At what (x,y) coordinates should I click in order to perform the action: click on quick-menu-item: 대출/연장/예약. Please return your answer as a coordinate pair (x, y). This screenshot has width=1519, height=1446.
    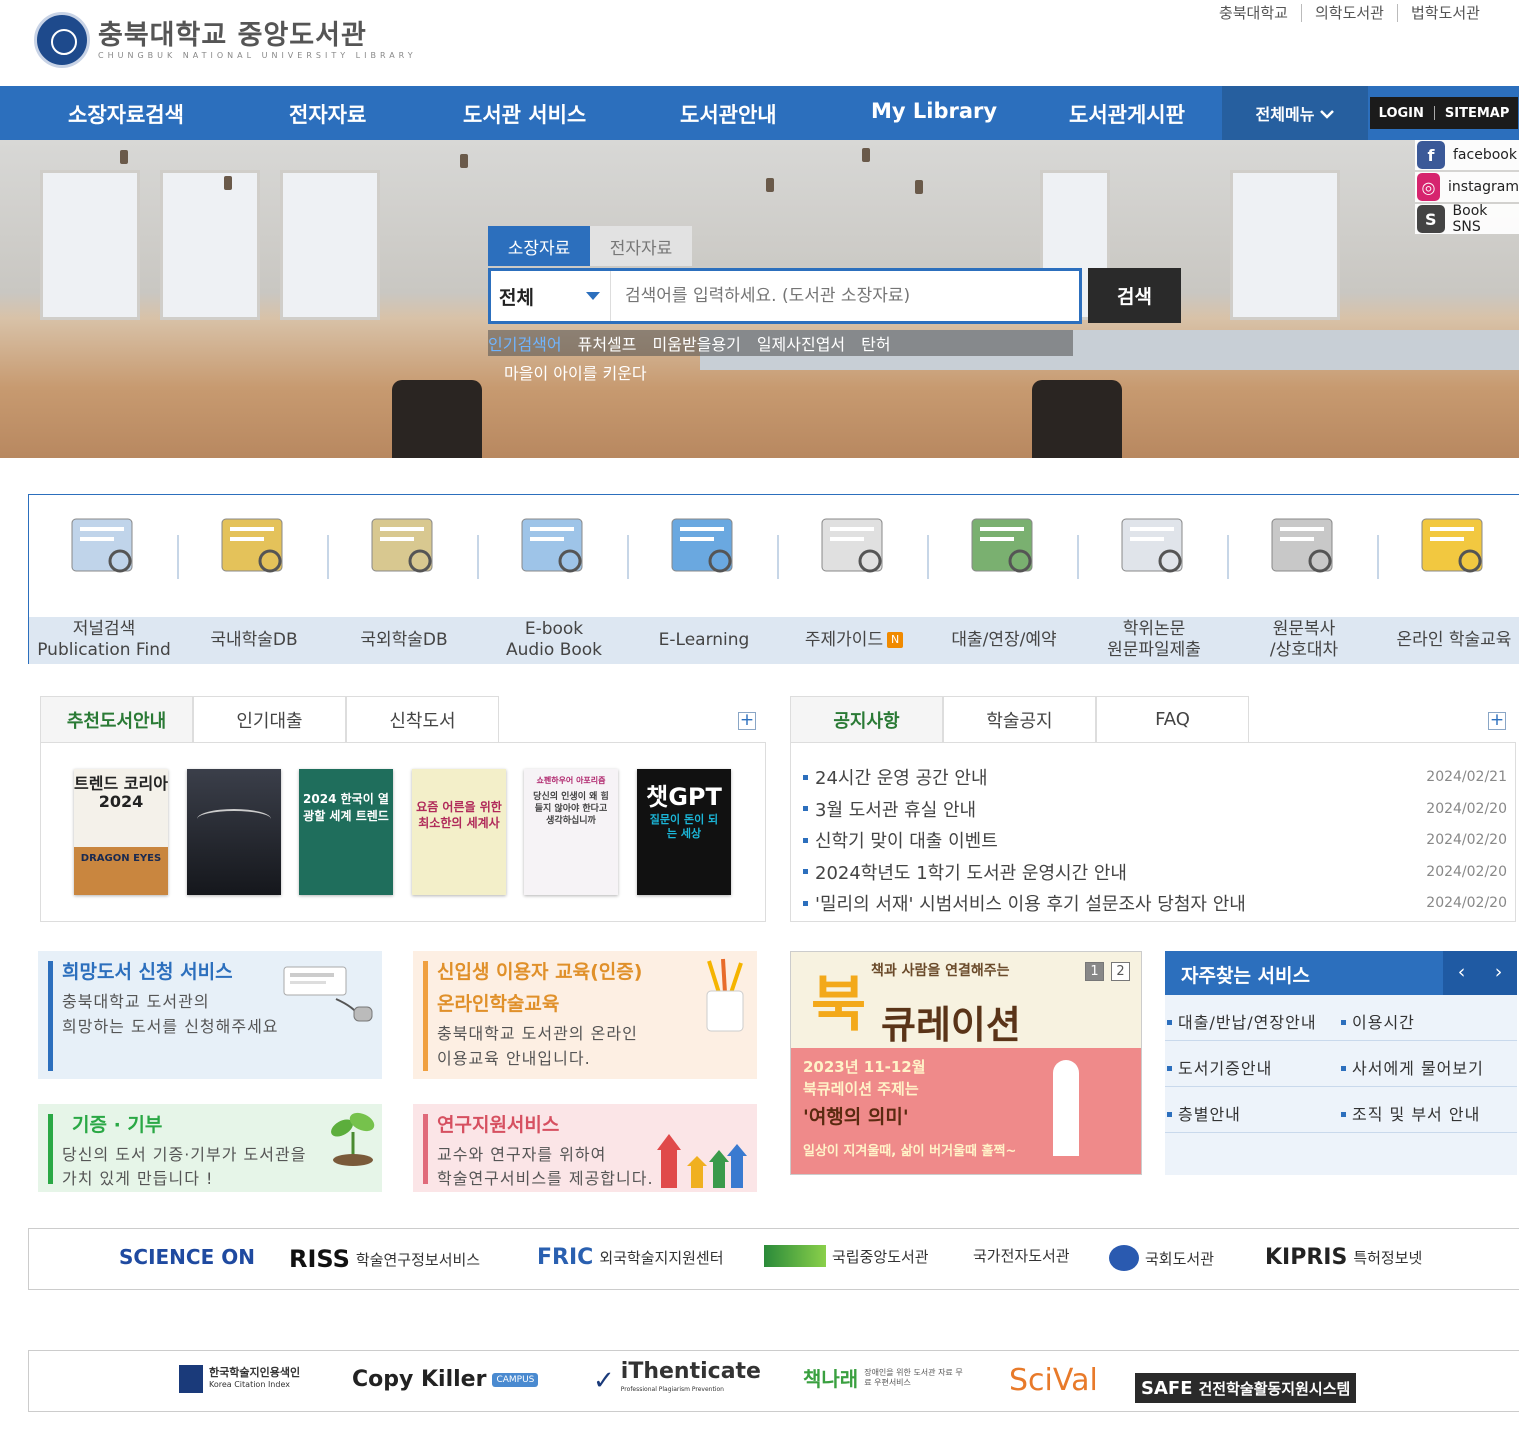
    Looking at the image, I should click on (1004, 580).